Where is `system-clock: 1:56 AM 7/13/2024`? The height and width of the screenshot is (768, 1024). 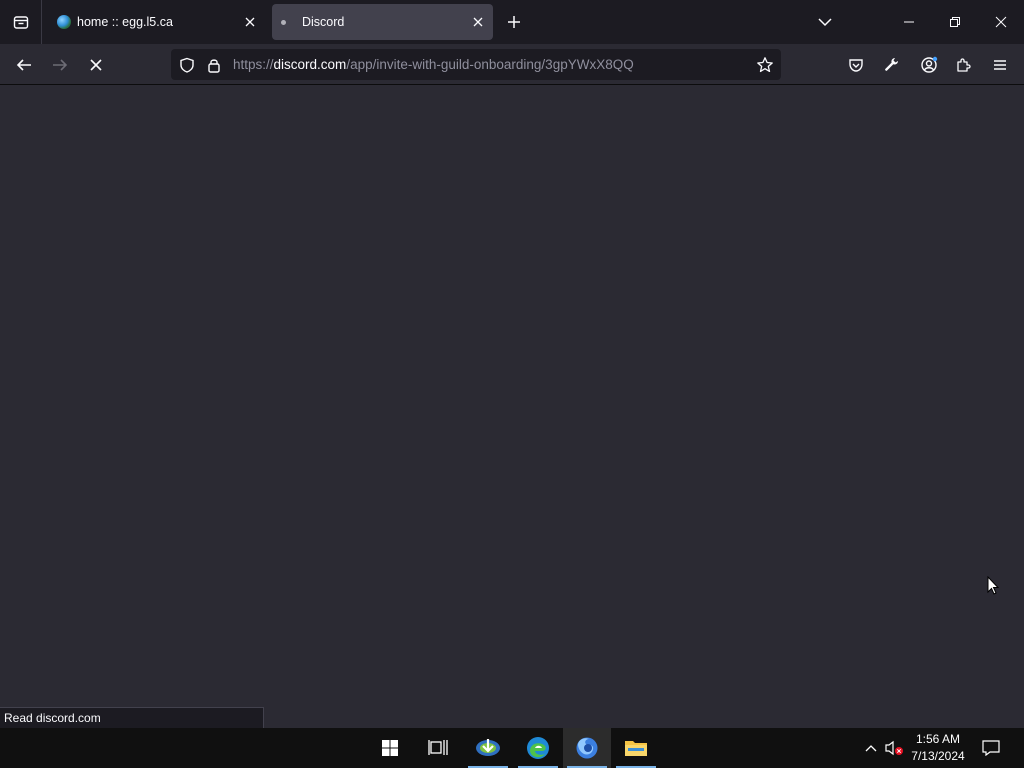
system-clock: 1:56 AM 7/13/2024 is located at coordinates (938, 748).